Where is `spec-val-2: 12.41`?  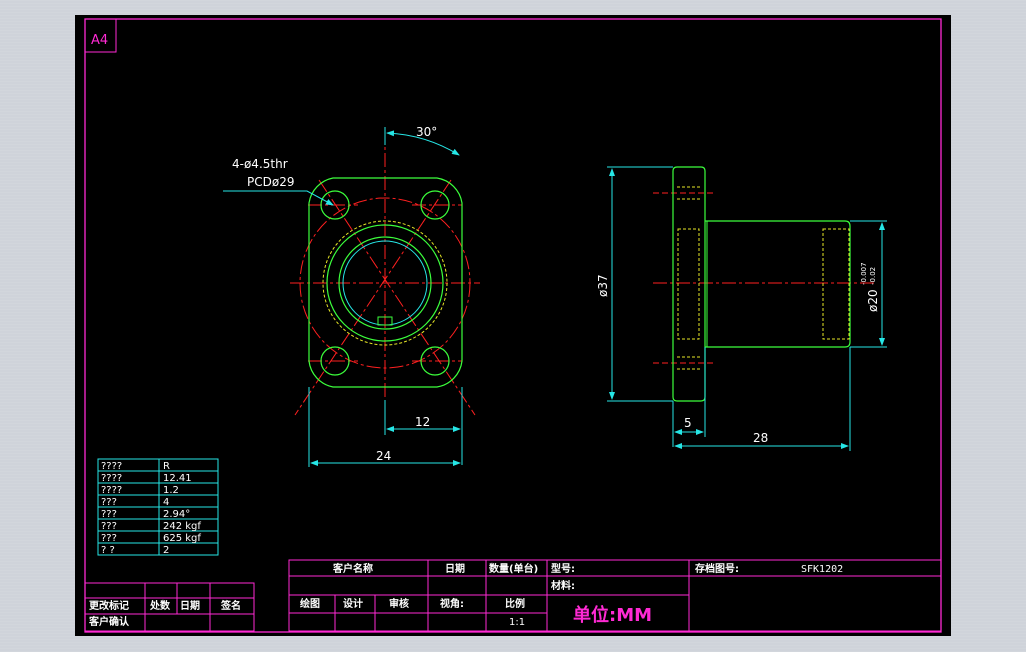
spec-val-2: 12.41 is located at coordinates (177, 478).